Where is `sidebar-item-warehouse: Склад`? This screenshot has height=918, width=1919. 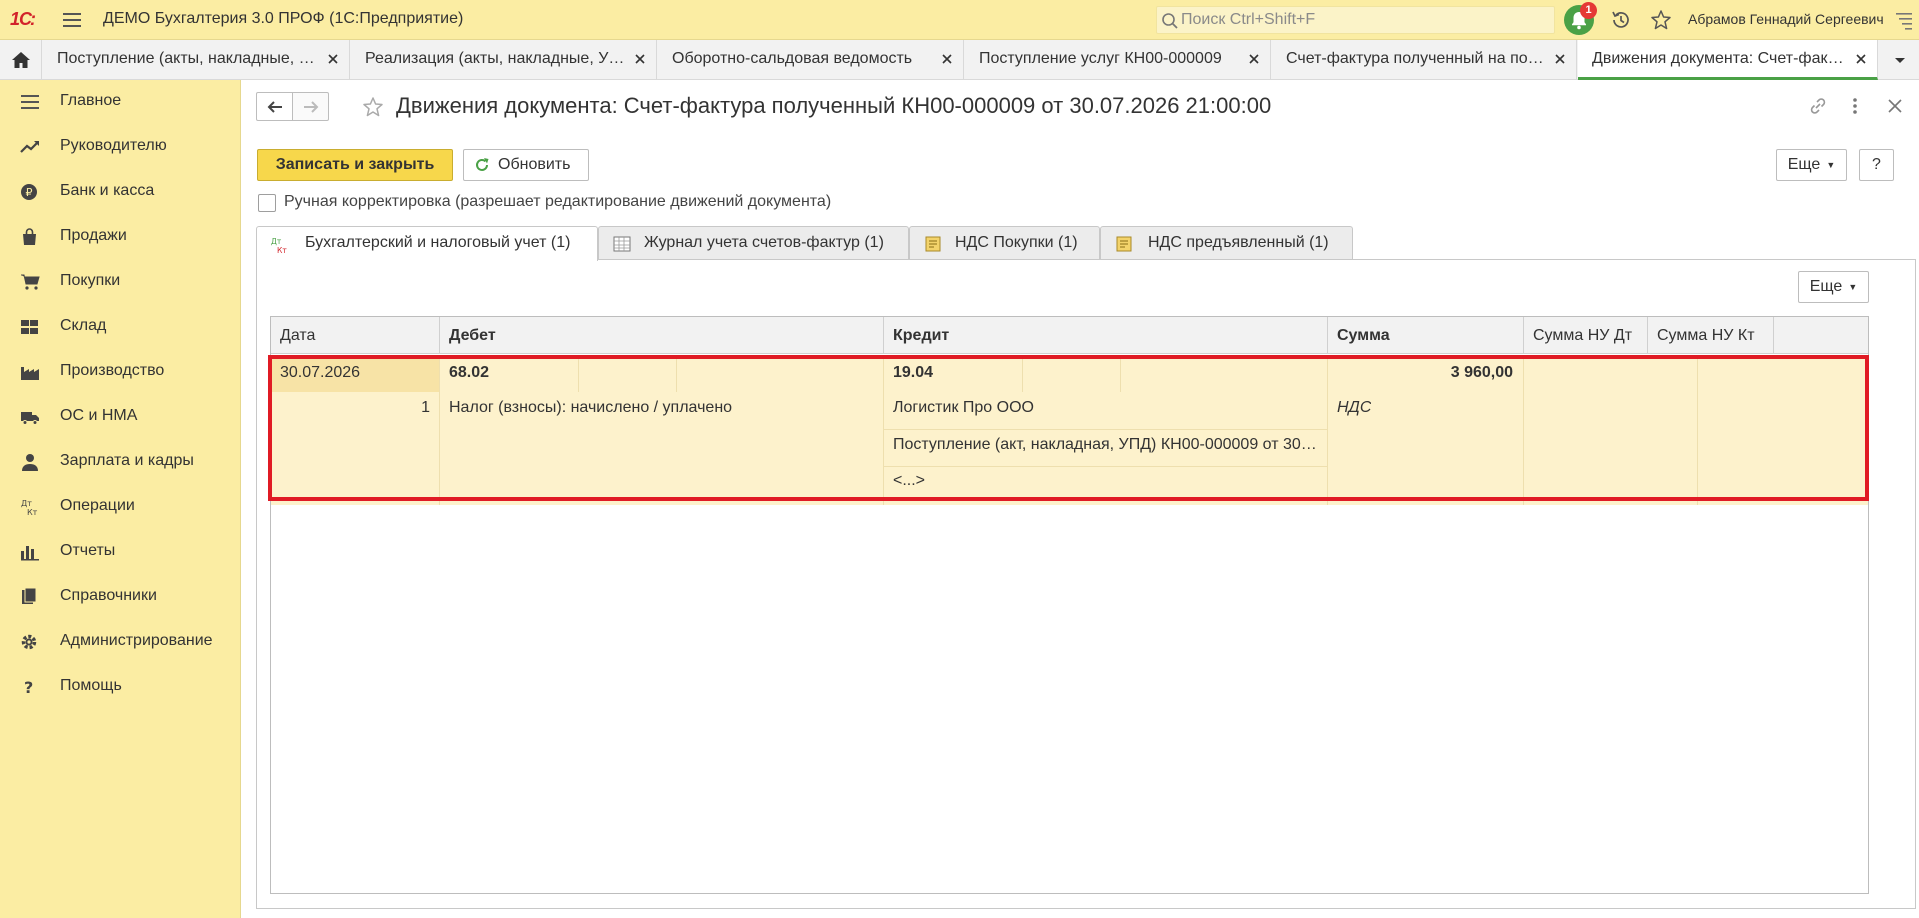
sidebar-item-warehouse: Склад is located at coordinates (120, 327).